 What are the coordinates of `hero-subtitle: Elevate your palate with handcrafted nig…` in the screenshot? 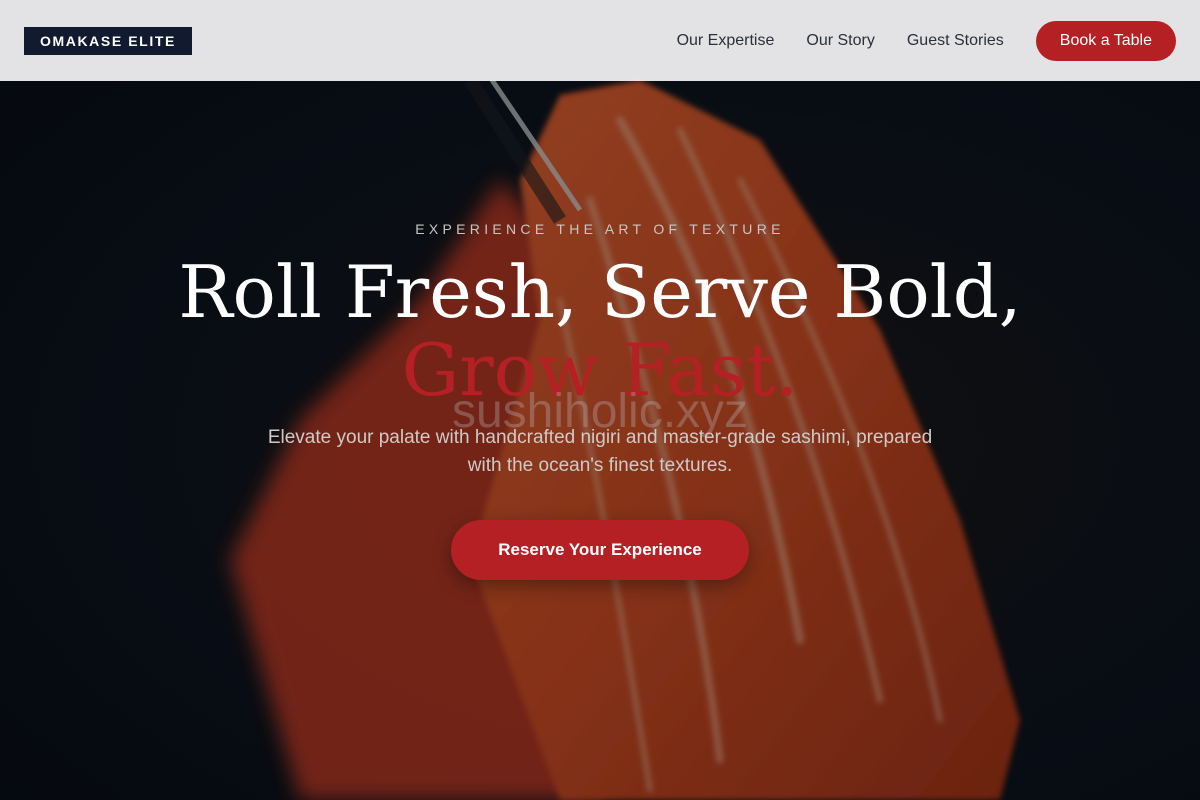 It's located at (600, 451).